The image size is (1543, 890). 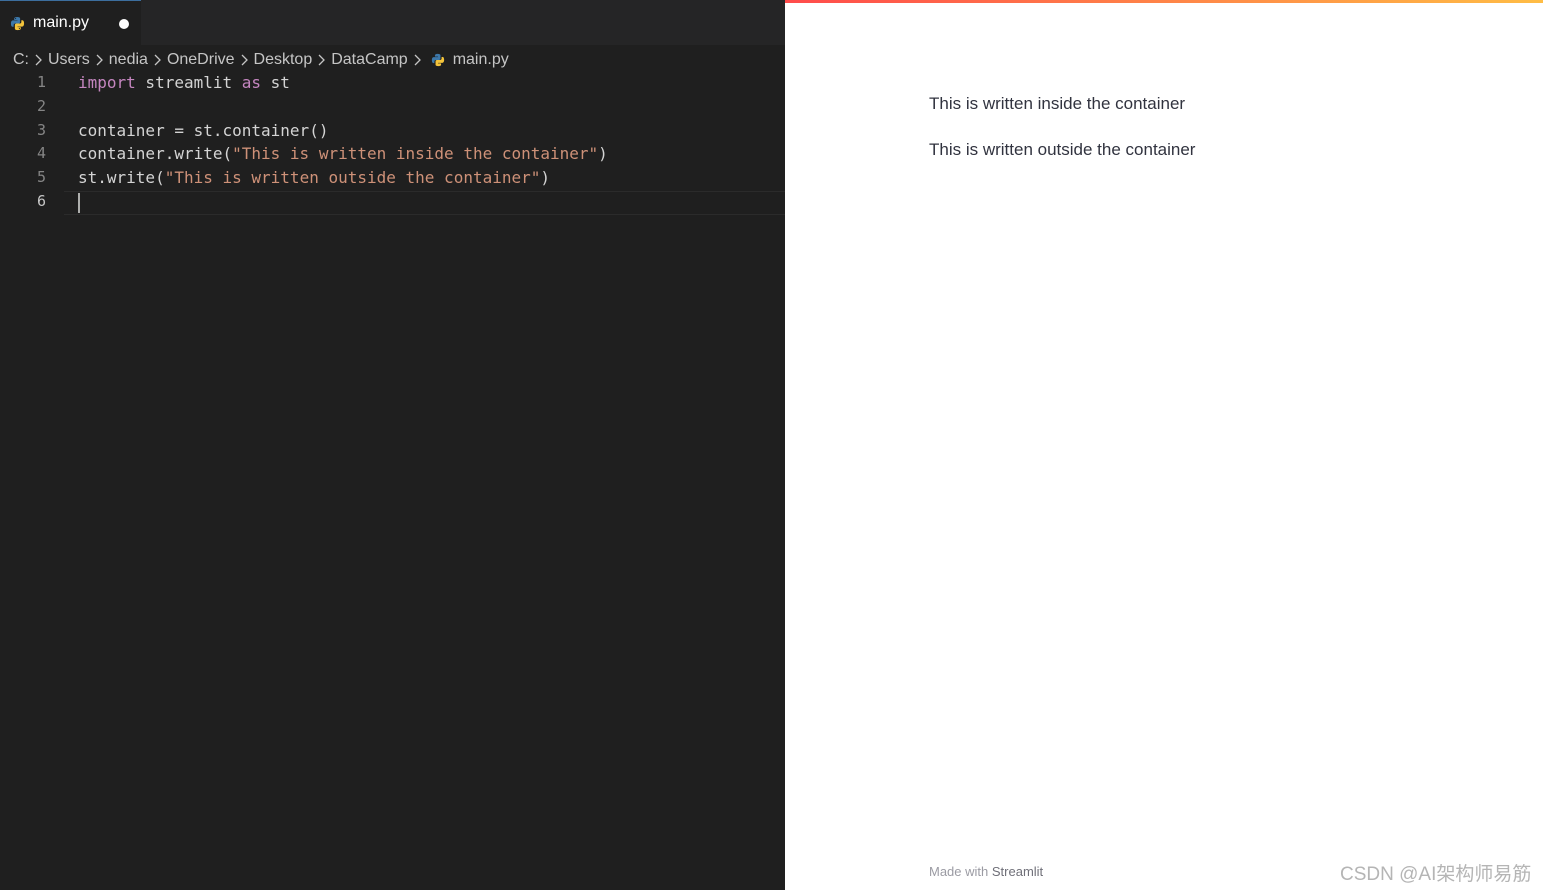 What do you see at coordinates (960, 871) in the screenshot?
I see `footer-prefix: Made with` at bounding box center [960, 871].